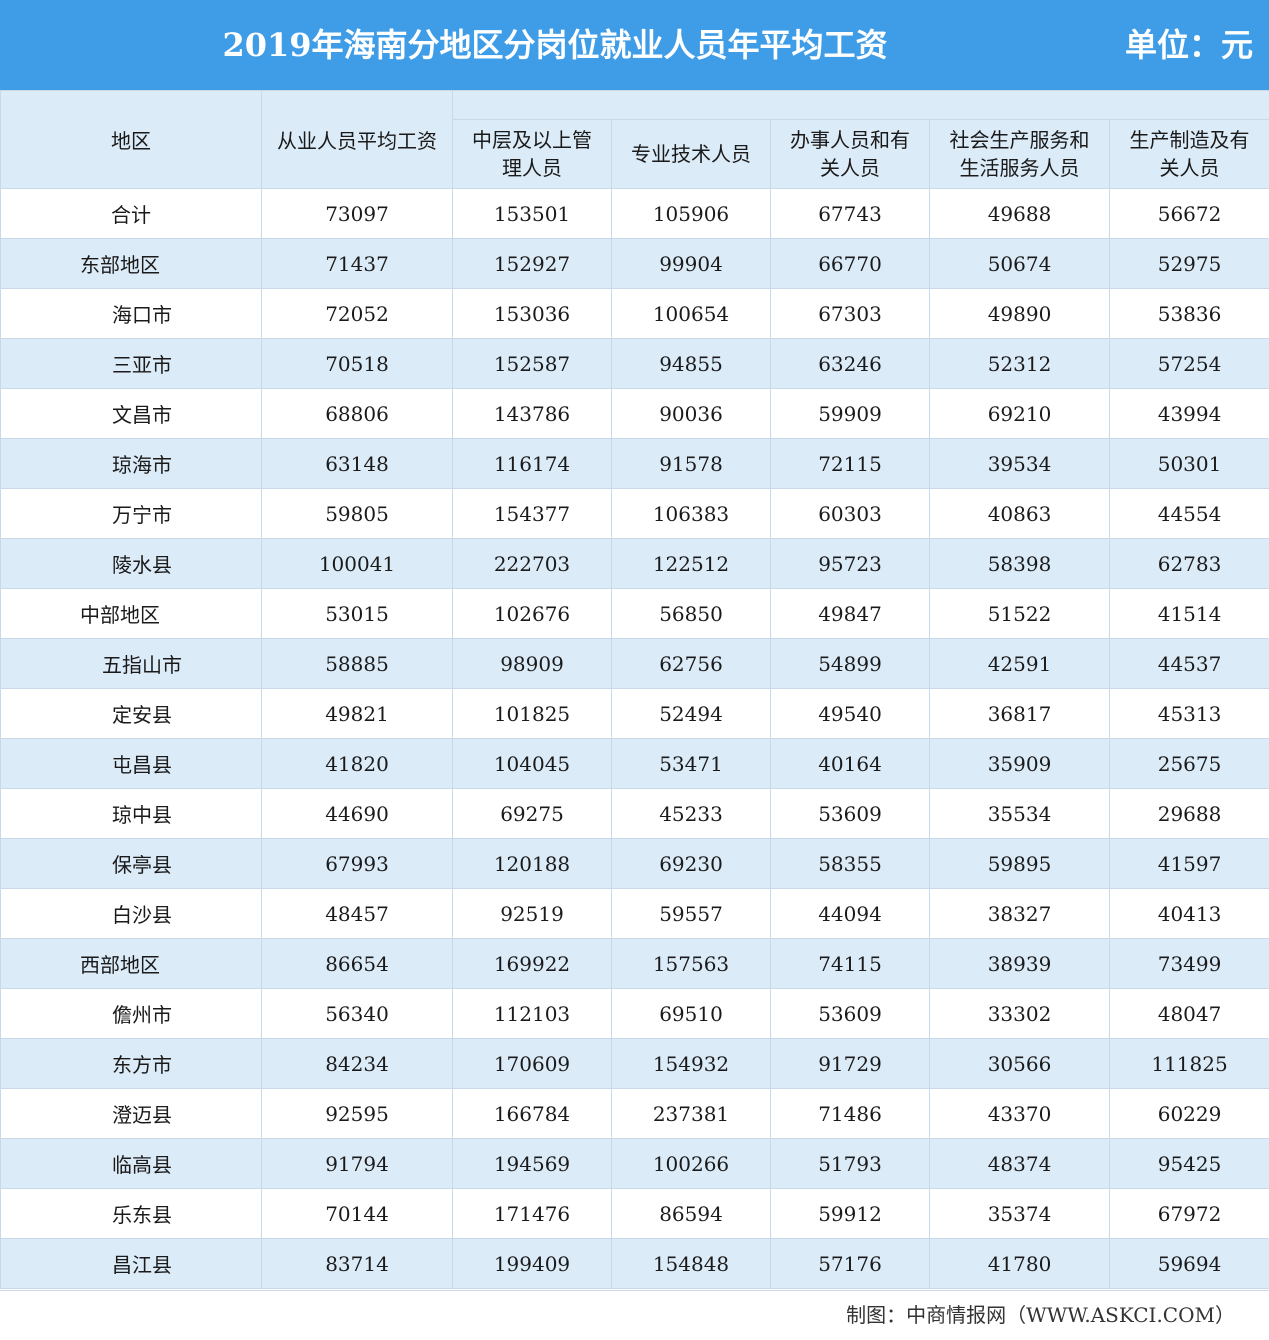  Describe the element at coordinates (850, 914) in the screenshot. I see `wage-value-cell: 44094` at that location.